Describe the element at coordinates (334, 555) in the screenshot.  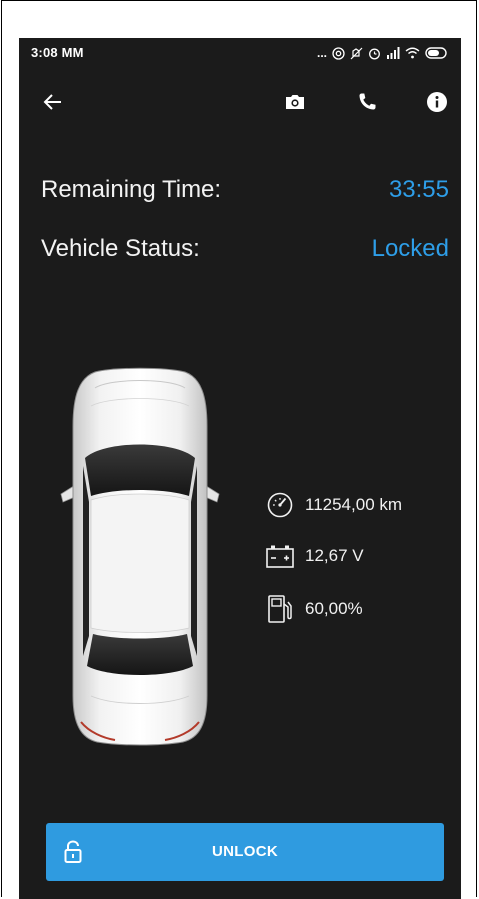
I see `battery-voltage-value: 12,67 V` at that location.